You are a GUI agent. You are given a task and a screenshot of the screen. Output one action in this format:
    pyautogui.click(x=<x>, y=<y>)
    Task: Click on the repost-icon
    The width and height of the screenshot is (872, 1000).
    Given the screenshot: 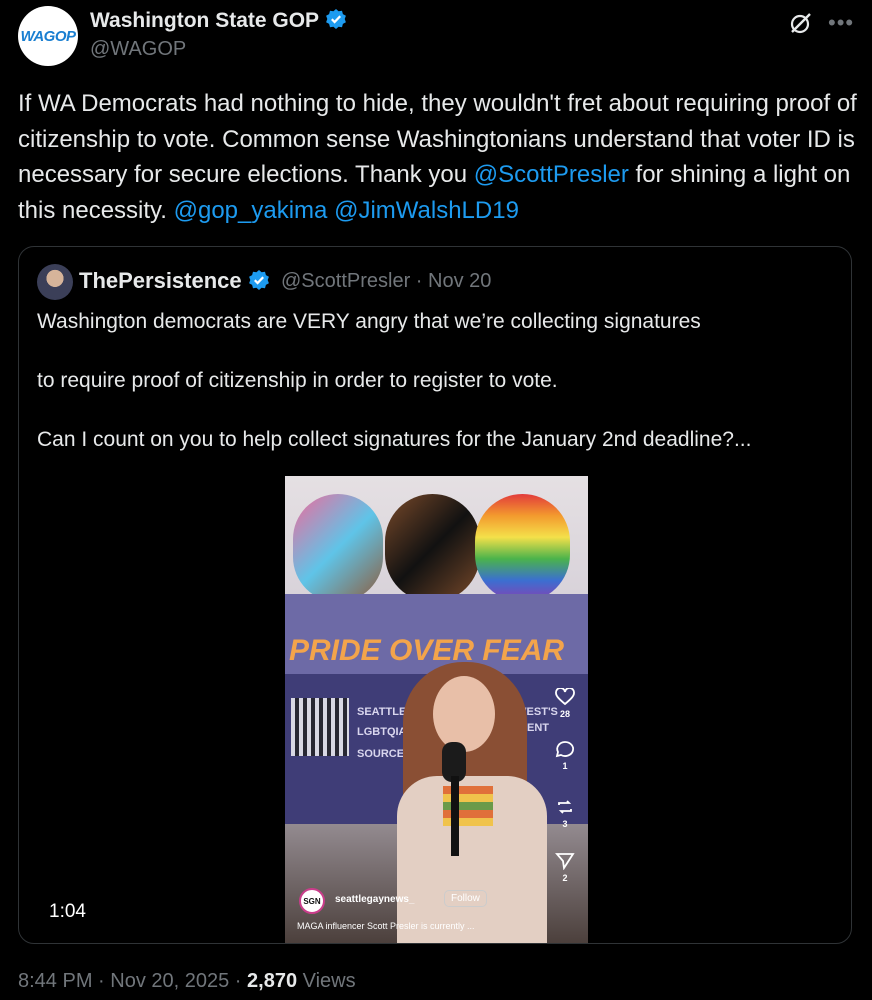 What is the action you would take?
    pyautogui.click(x=565, y=807)
    